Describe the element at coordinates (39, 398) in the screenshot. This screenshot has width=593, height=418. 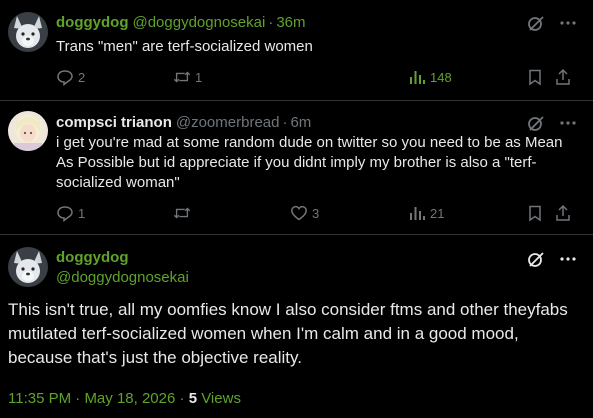
I see `post-time: 11:35 PM` at that location.